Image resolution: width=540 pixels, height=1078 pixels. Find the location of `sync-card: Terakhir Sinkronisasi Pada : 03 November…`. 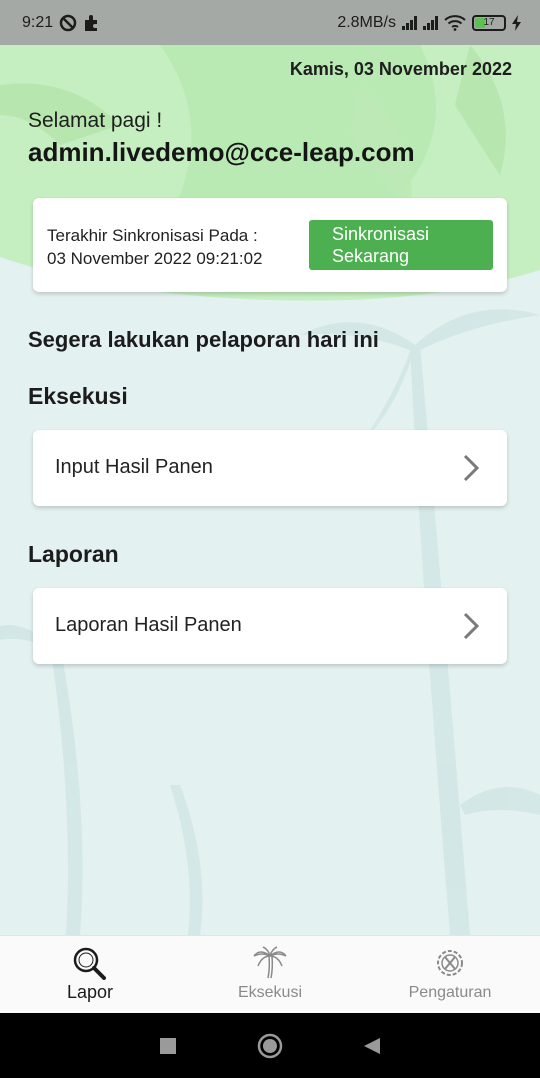

sync-card: Terakhir Sinkronisasi Pada : 03 November… is located at coordinates (270, 245).